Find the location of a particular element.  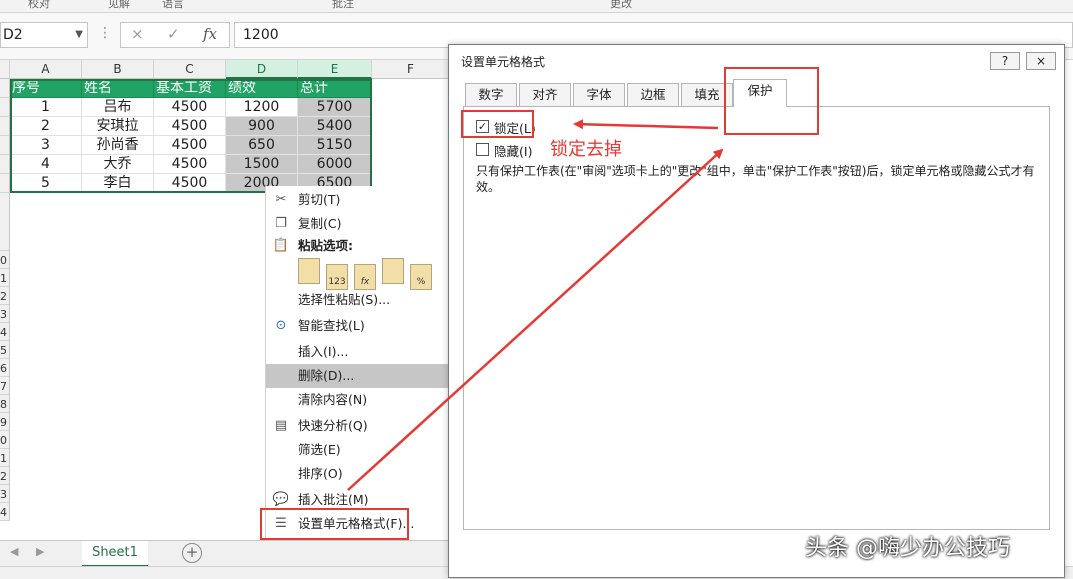

watermark: 头条 @嗨少办公技巧 is located at coordinates (907, 548).